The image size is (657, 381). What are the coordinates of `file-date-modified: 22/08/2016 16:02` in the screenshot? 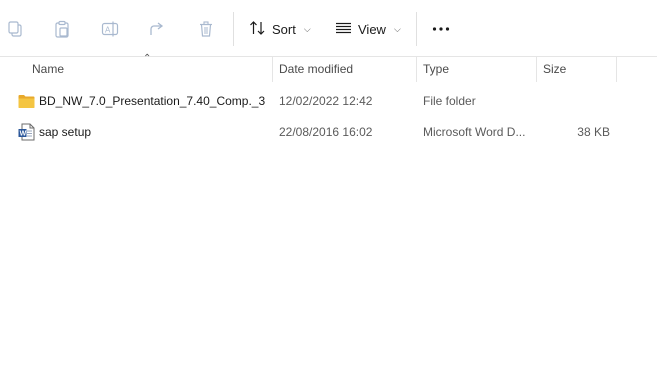 It's located at (326, 132).